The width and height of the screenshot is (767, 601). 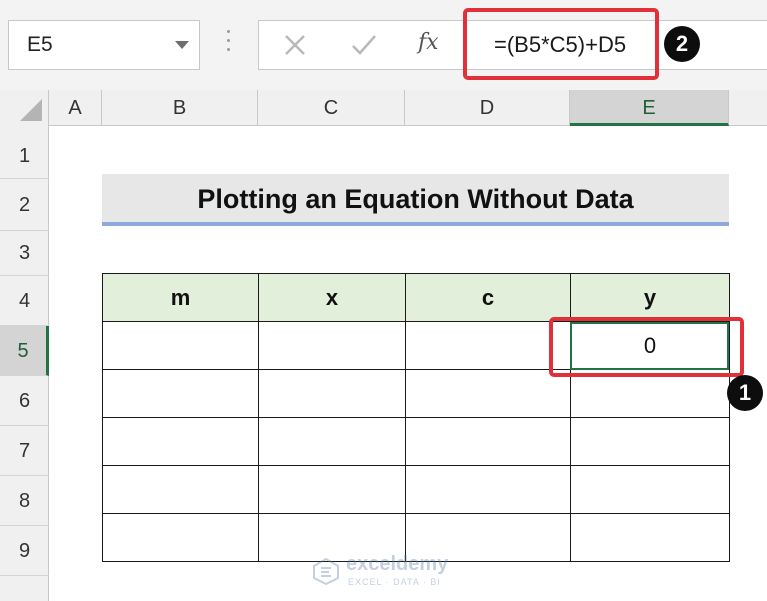 I want to click on row-header-2: 2, so click(x=24, y=205).